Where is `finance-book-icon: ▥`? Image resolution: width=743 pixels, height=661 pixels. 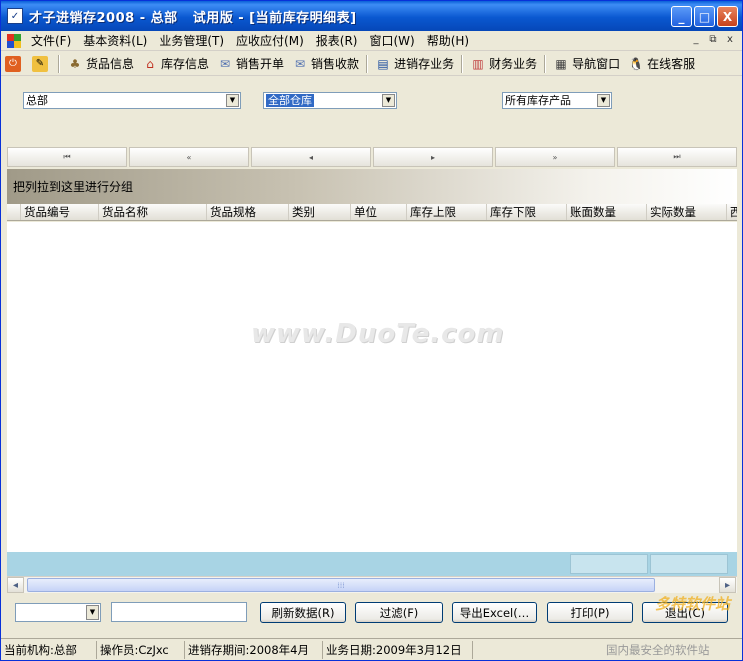 finance-book-icon: ▥ is located at coordinates (478, 63).